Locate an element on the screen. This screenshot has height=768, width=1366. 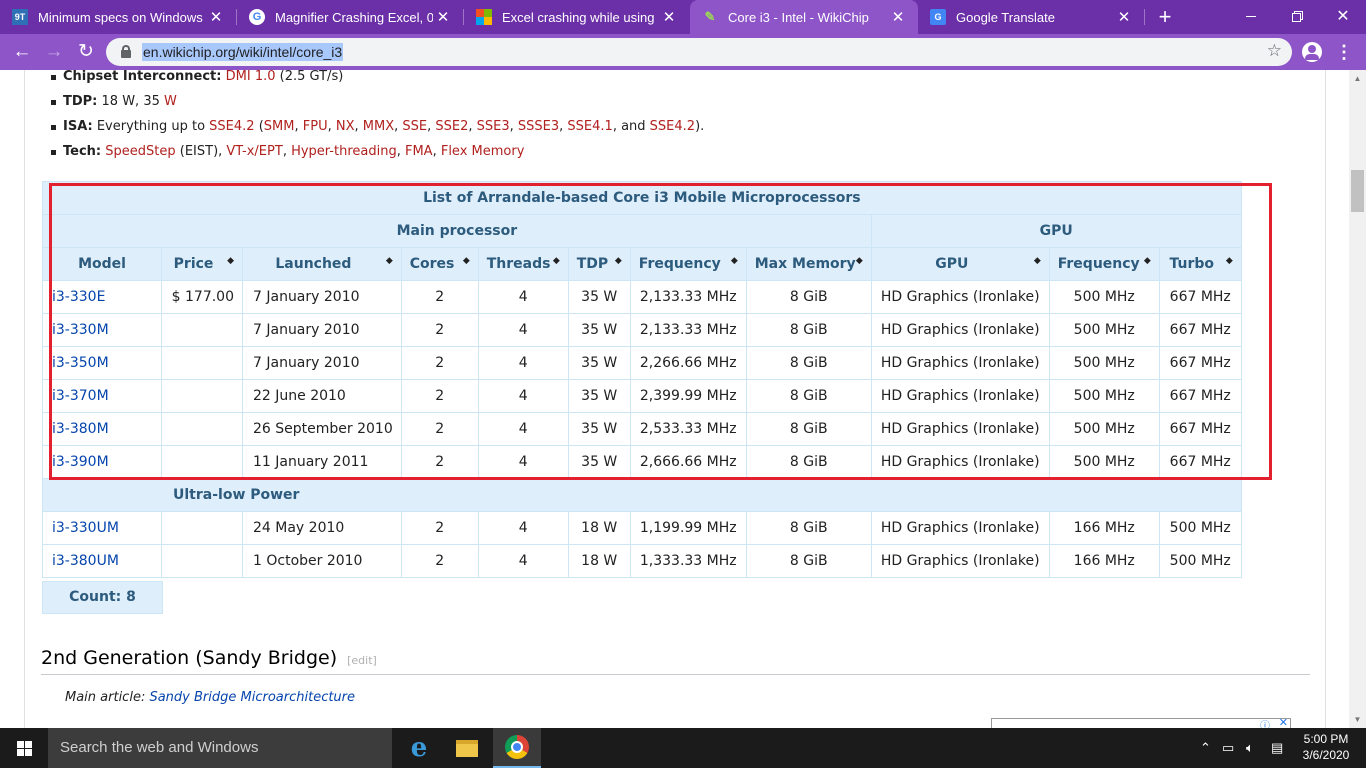
page-scrollbar: ▲ ▼ is located at coordinates (1357, 399).